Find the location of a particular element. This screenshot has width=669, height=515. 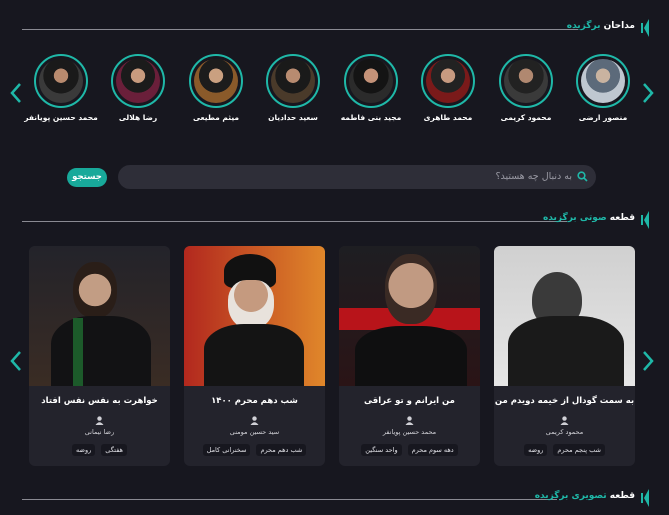

singer-item: محمد طاهری is located at coordinates (448, 88).